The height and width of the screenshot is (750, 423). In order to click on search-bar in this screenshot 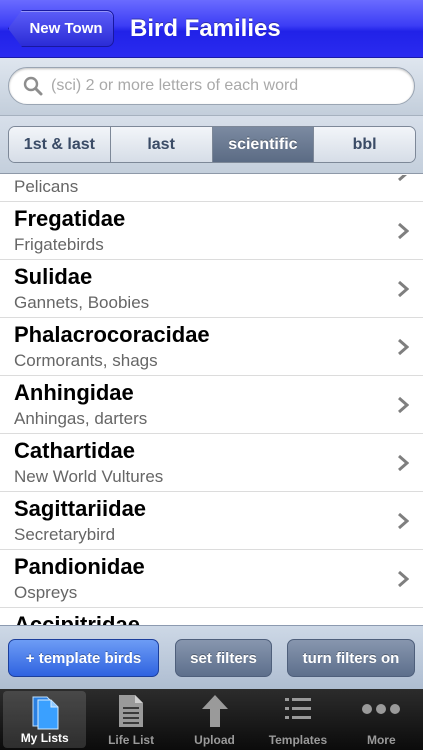, I will do `click(211, 87)`.